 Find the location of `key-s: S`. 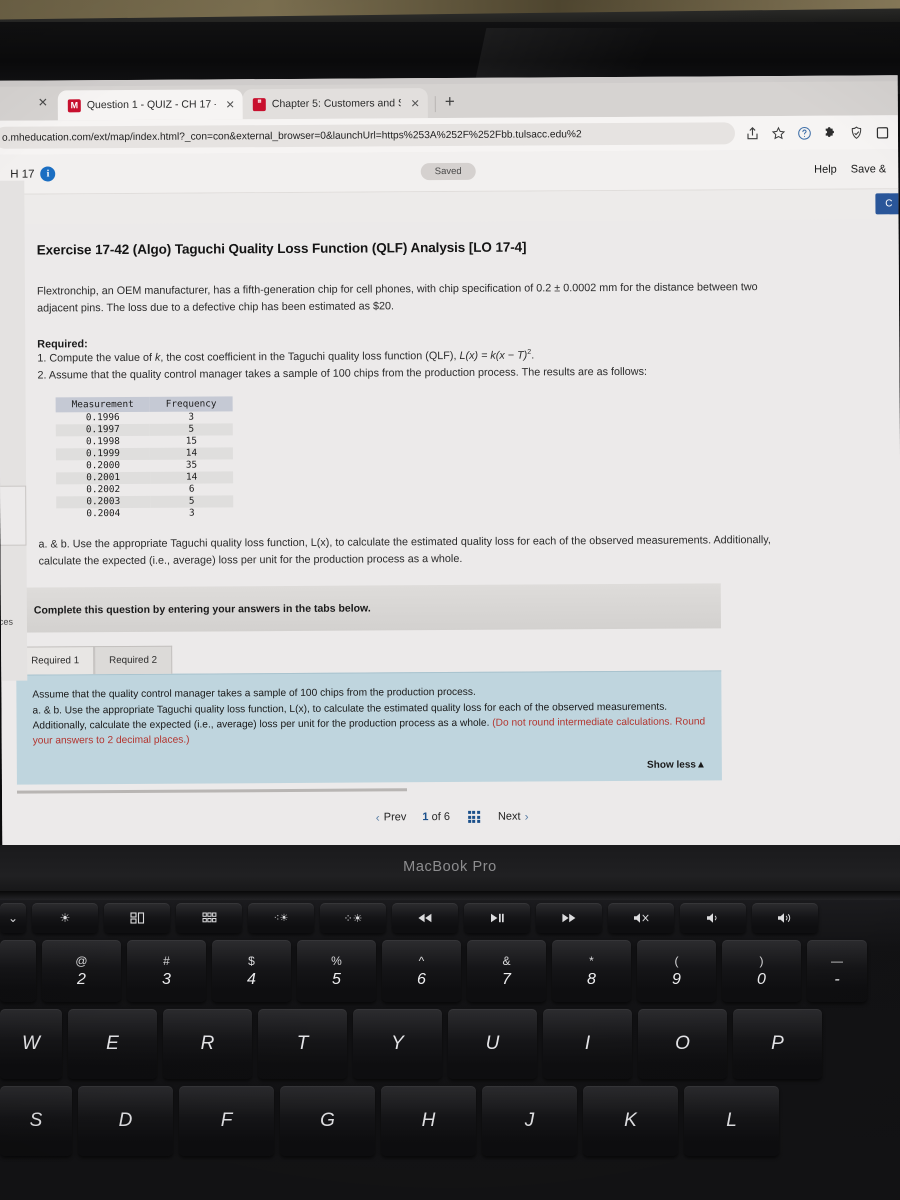

key-s: S is located at coordinates (36, 1121).